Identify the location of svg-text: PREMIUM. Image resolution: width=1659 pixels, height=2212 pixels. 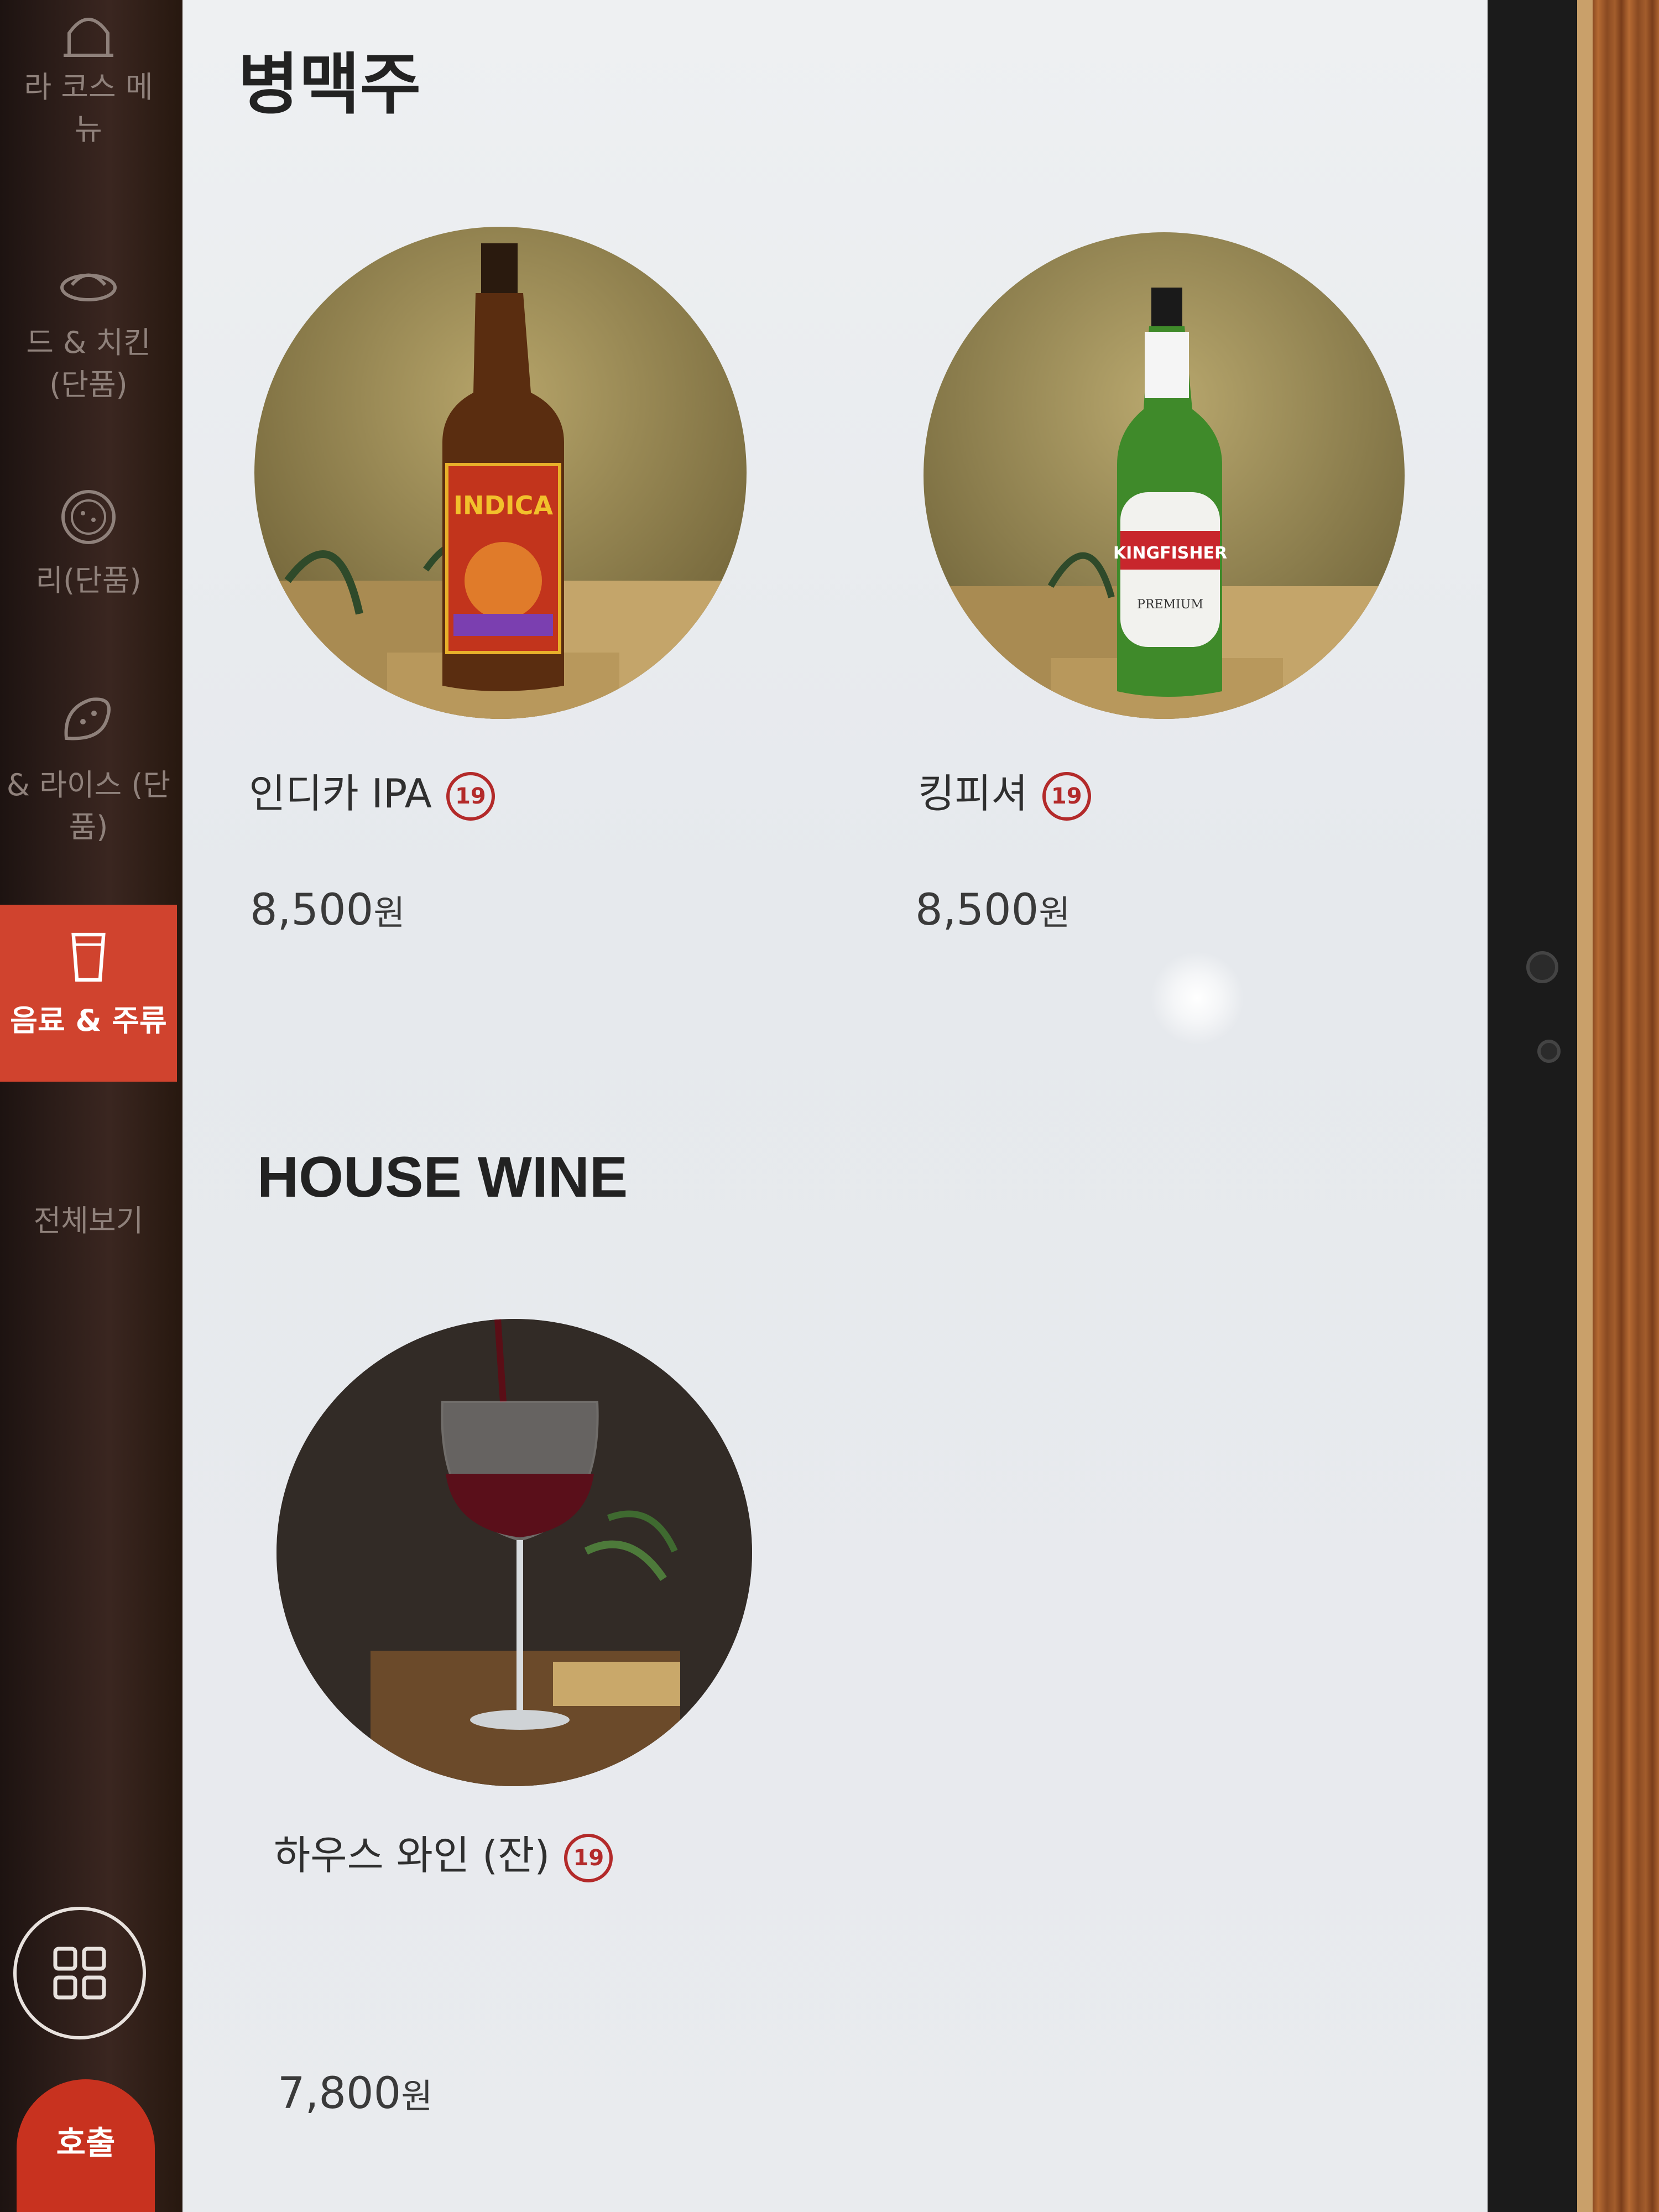
(1170, 605).